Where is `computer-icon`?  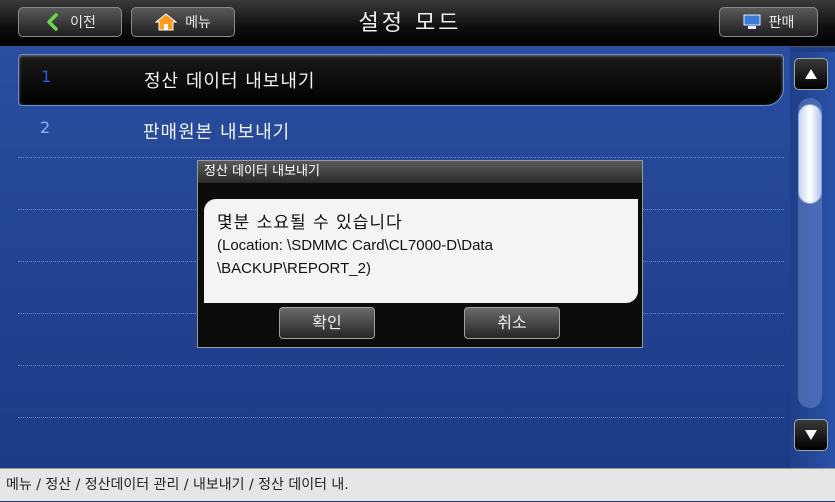 computer-icon is located at coordinates (752, 21).